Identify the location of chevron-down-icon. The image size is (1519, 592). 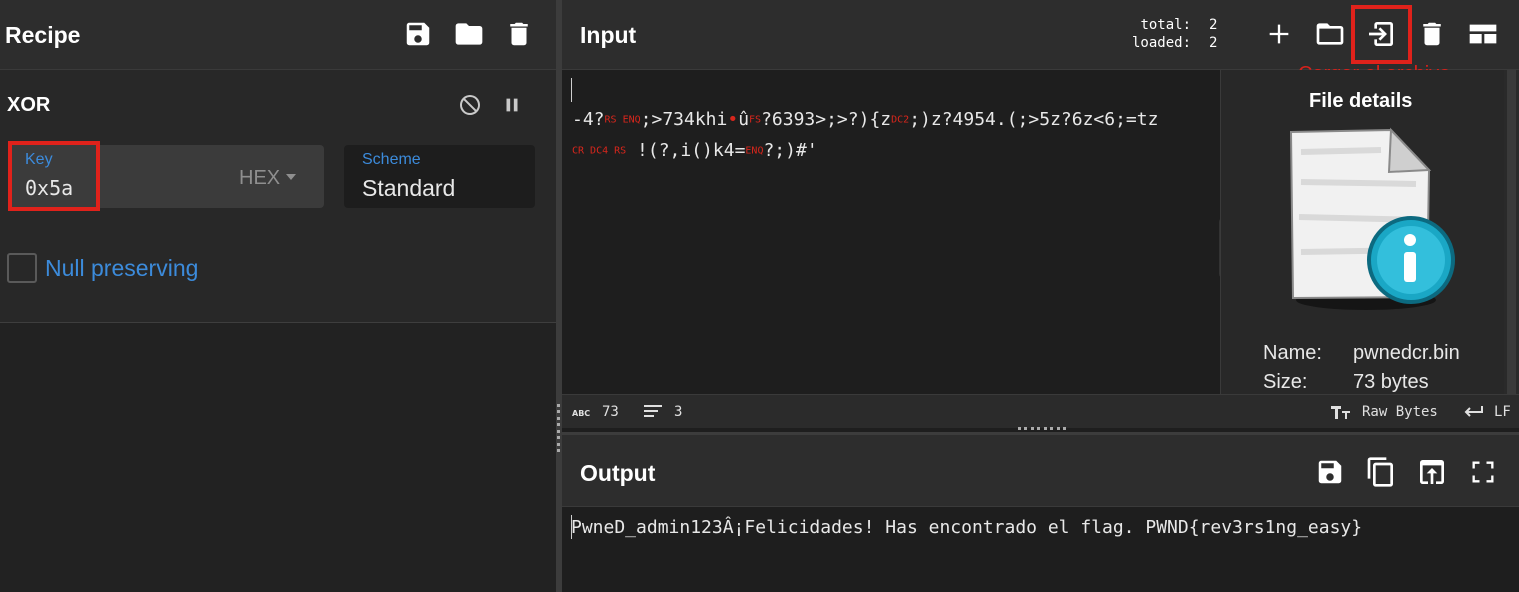
(291, 176).